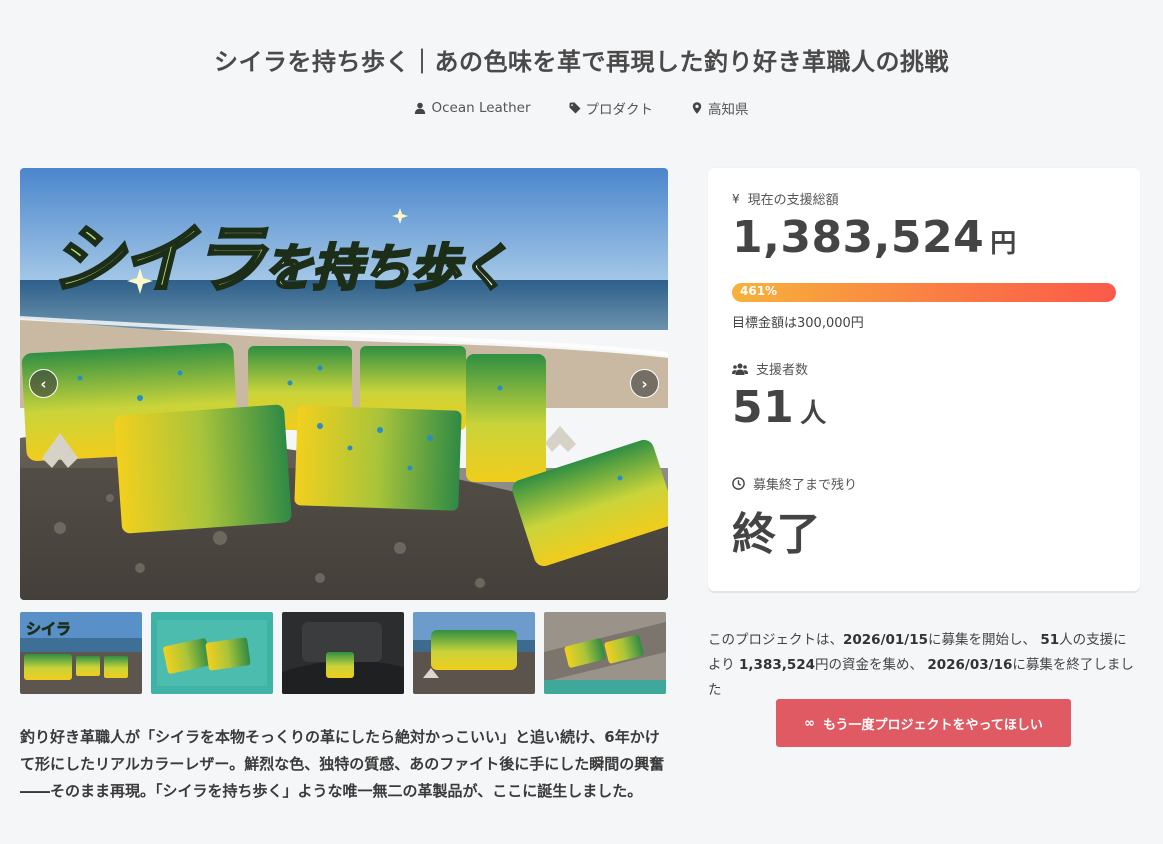  Describe the element at coordinates (644, 383) in the screenshot. I see `carousel-next-button: ›` at that location.